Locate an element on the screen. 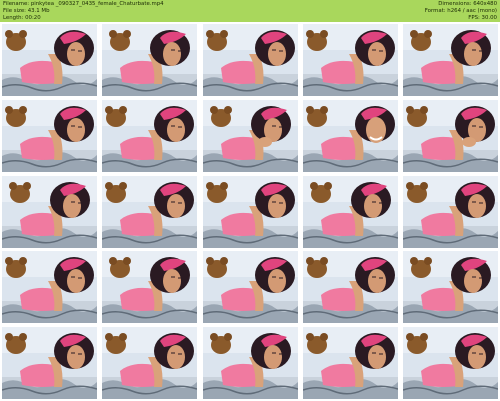 Image resolution: width=500 pixels, height=401 pixels. fps-text: FPS: 30.00 is located at coordinates (482, 18).